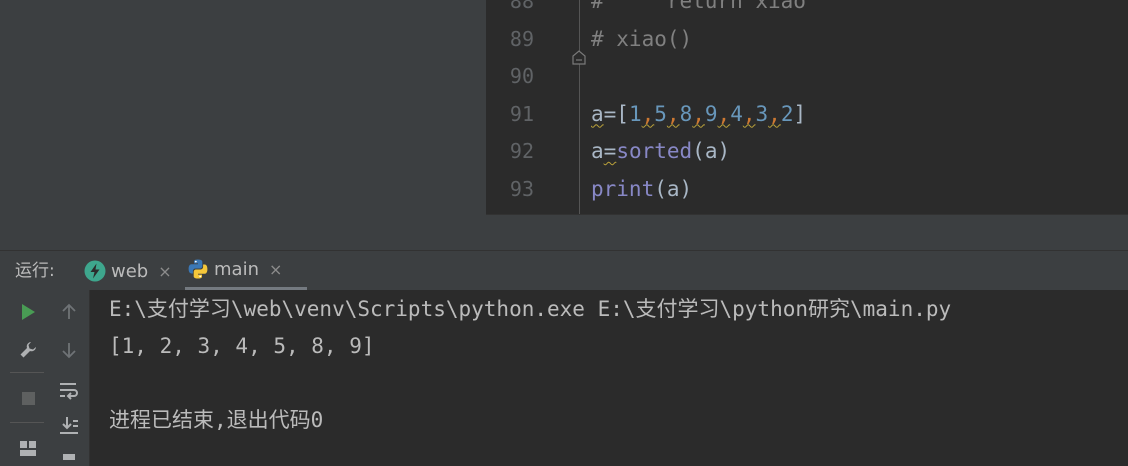 Image resolution: width=1128 pixels, height=466 pixels. Describe the element at coordinates (623, 188) in the screenshot. I see `code-token: print` at that location.